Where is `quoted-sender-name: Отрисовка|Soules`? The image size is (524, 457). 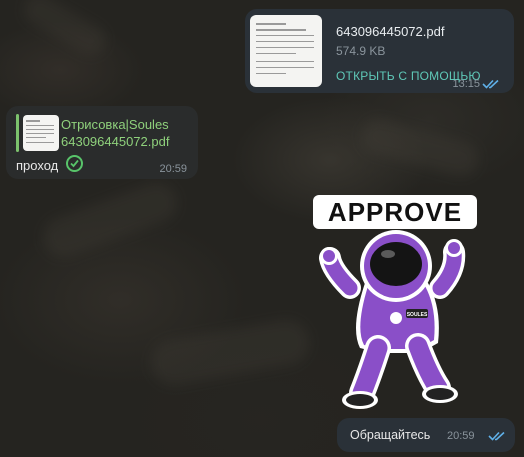 quoted-sender-name: Отрисовка|Soules is located at coordinates (115, 124).